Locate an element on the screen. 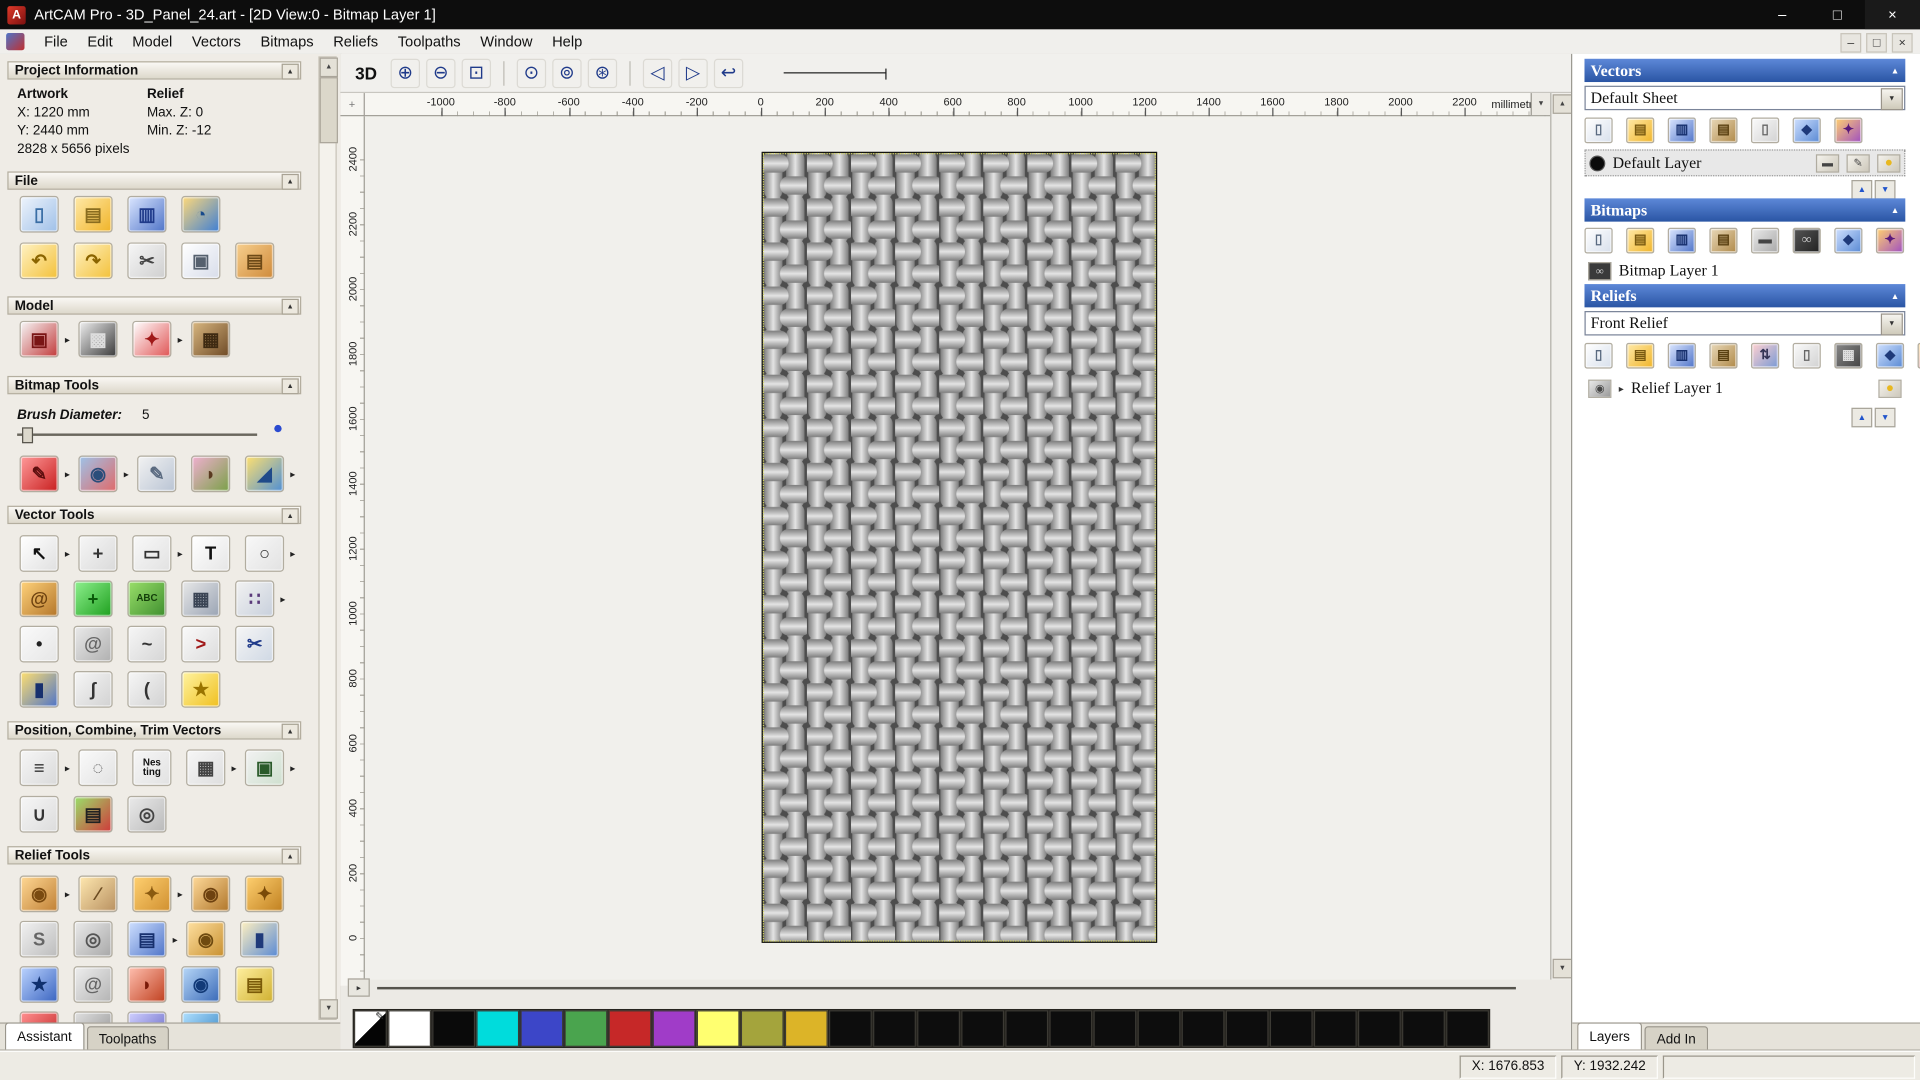  ruler-origin-button: + is located at coordinates (352, 105).